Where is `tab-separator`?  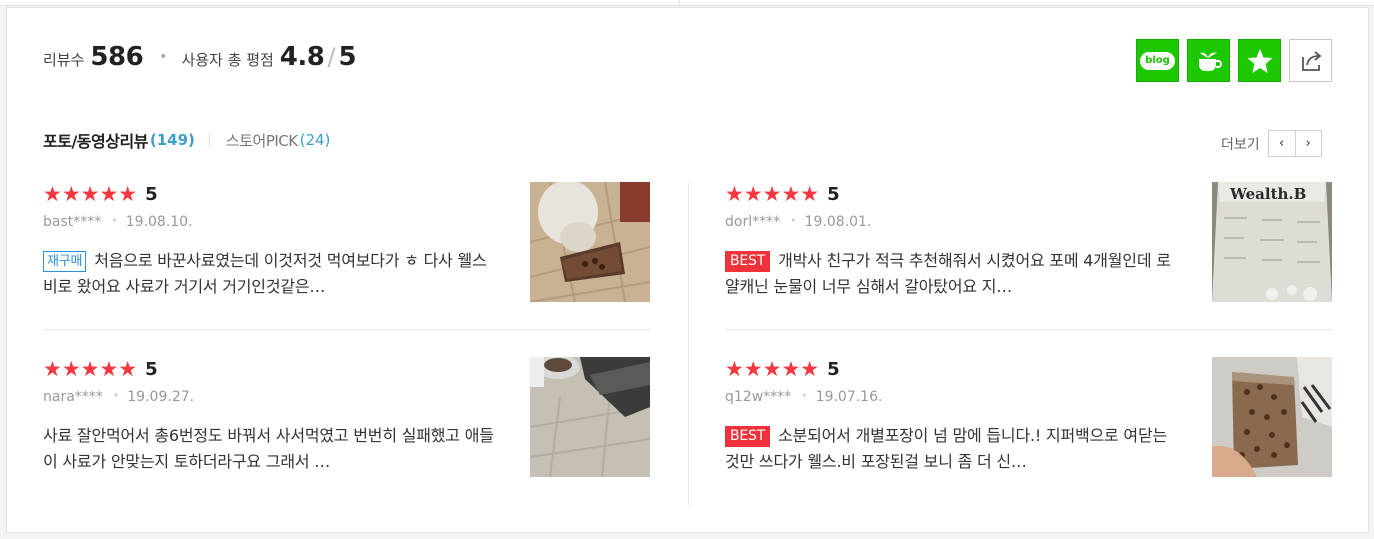 tab-separator is located at coordinates (209, 140).